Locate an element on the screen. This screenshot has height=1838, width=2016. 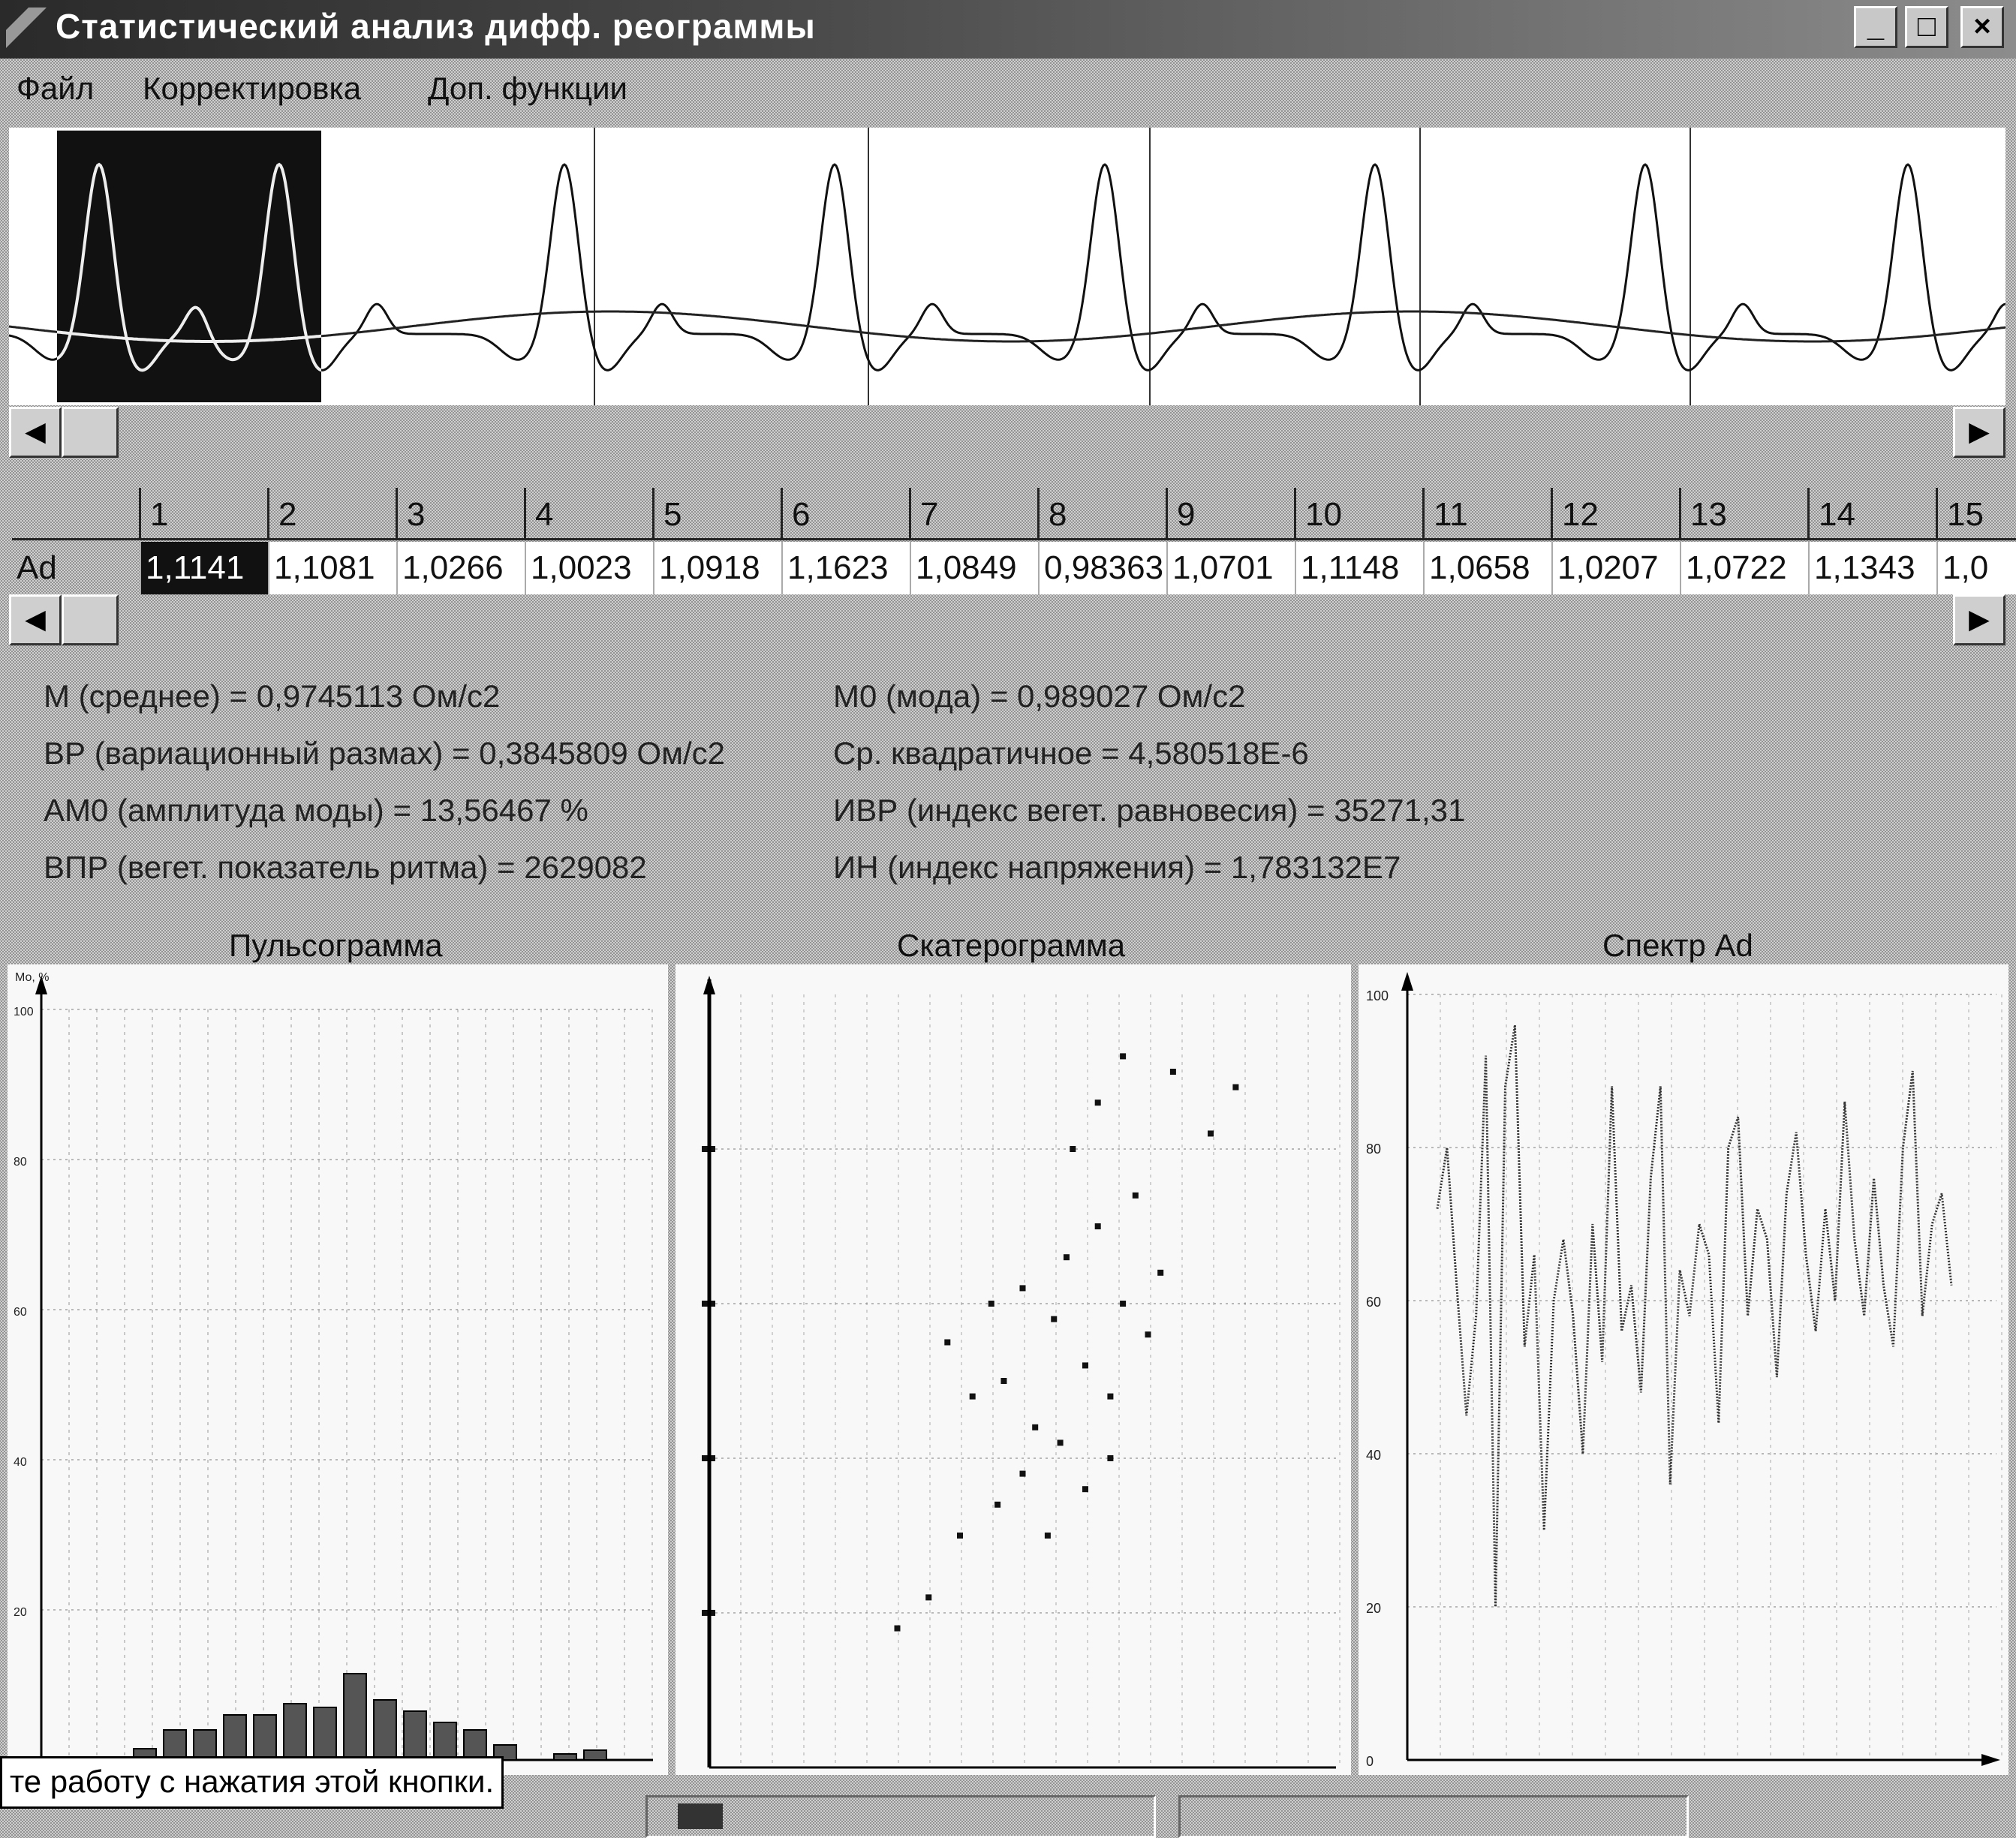
scroll-right-arrow-icon: ▶ is located at coordinates (1979, 433).